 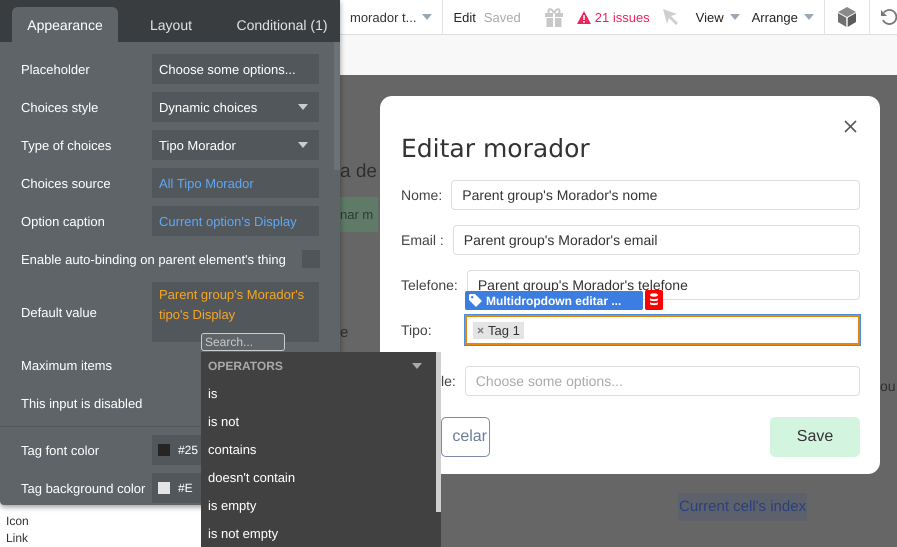 What do you see at coordinates (498, 330) in the screenshot?
I see `tag-chip: Tag 1` at bounding box center [498, 330].